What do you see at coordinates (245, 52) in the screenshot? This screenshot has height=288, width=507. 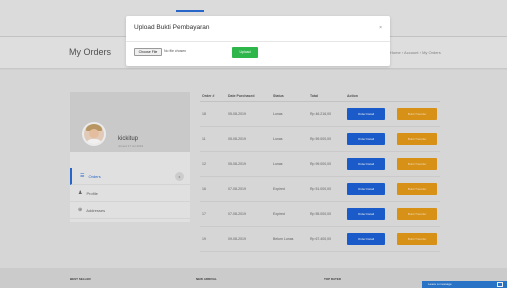 I see `upload-button: Upload` at bounding box center [245, 52].